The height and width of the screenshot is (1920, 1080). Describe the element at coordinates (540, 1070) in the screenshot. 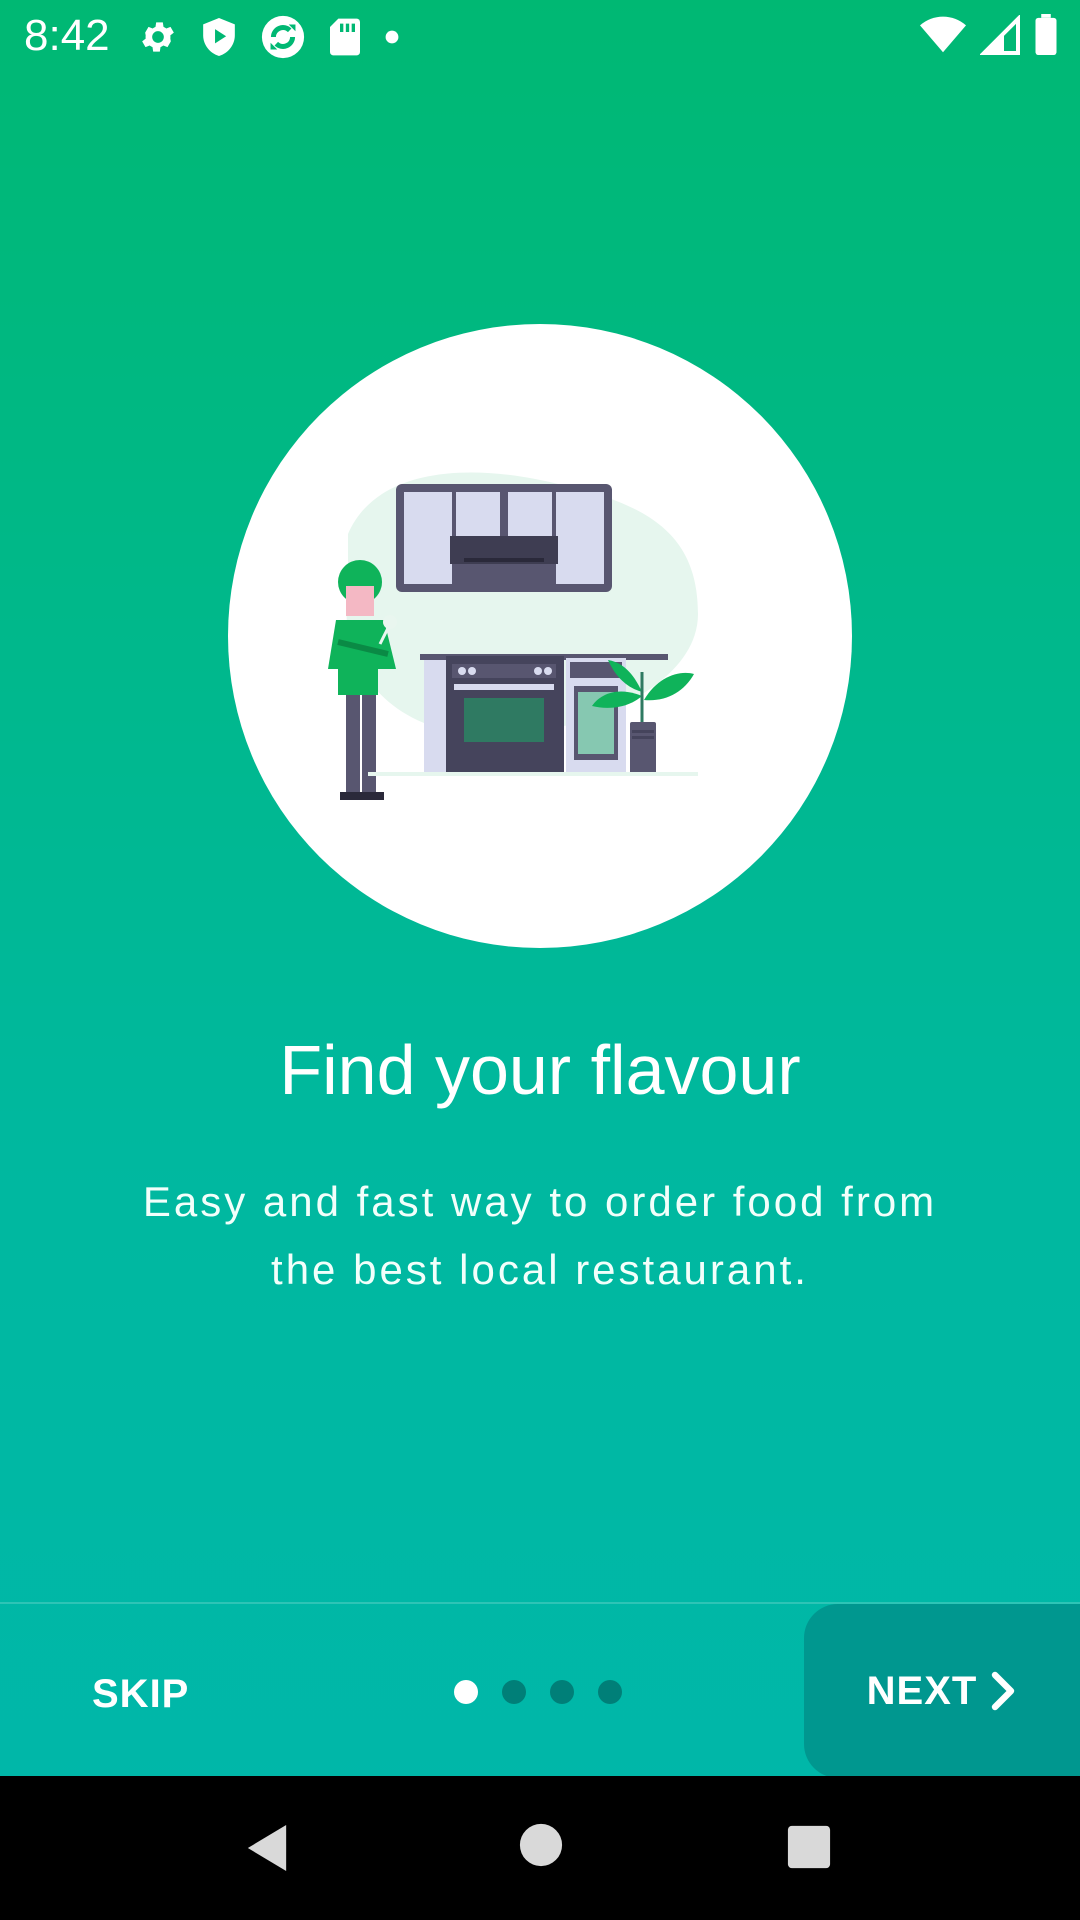

I see `onboarding-title: Find your flavour` at that location.